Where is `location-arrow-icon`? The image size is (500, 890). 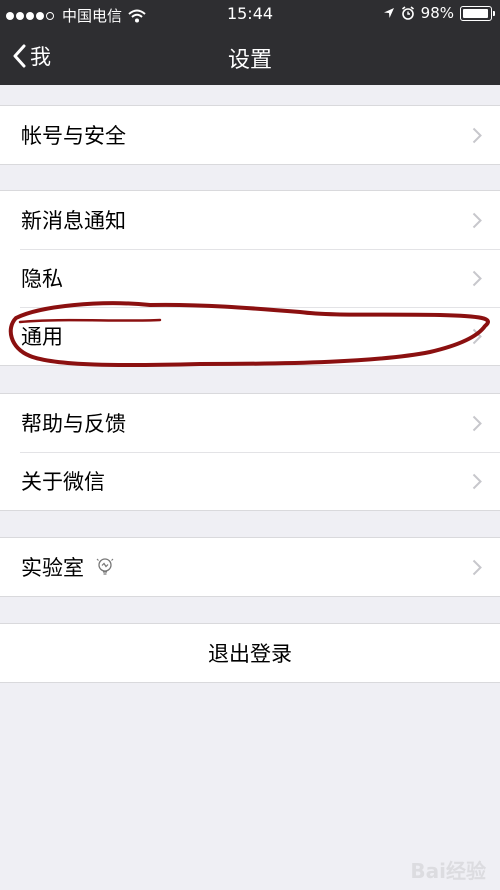
location-arrow-icon is located at coordinates (388, 13).